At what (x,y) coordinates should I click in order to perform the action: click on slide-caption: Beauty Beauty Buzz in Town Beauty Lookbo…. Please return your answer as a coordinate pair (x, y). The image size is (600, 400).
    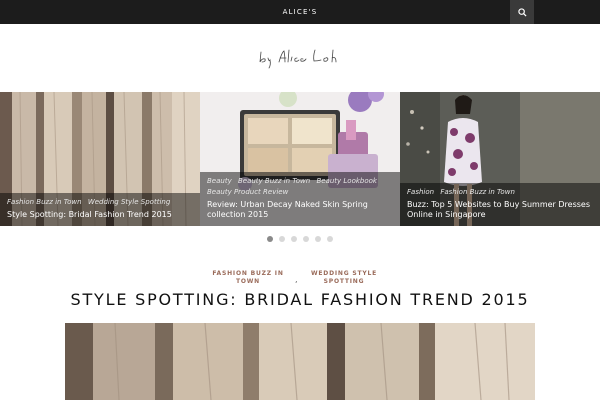
    Looking at the image, I should click on (300, 199).